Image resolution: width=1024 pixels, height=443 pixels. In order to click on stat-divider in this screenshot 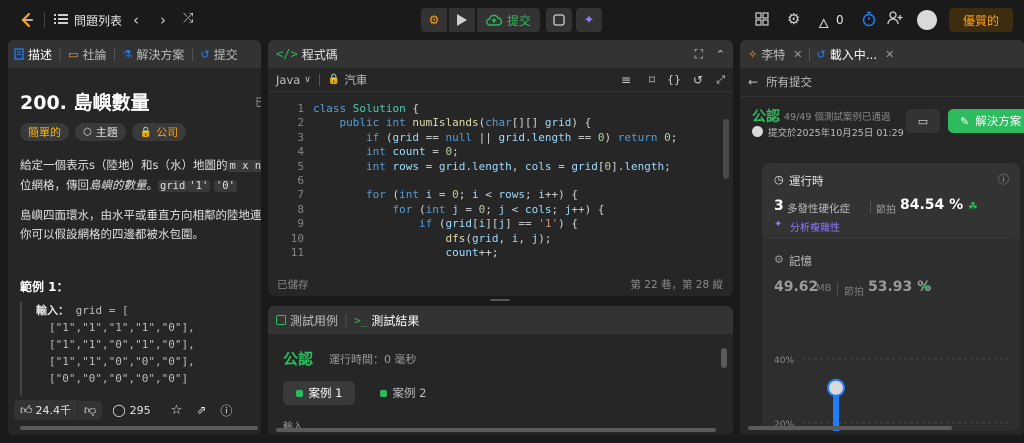, I will do `click(870, 207)`.